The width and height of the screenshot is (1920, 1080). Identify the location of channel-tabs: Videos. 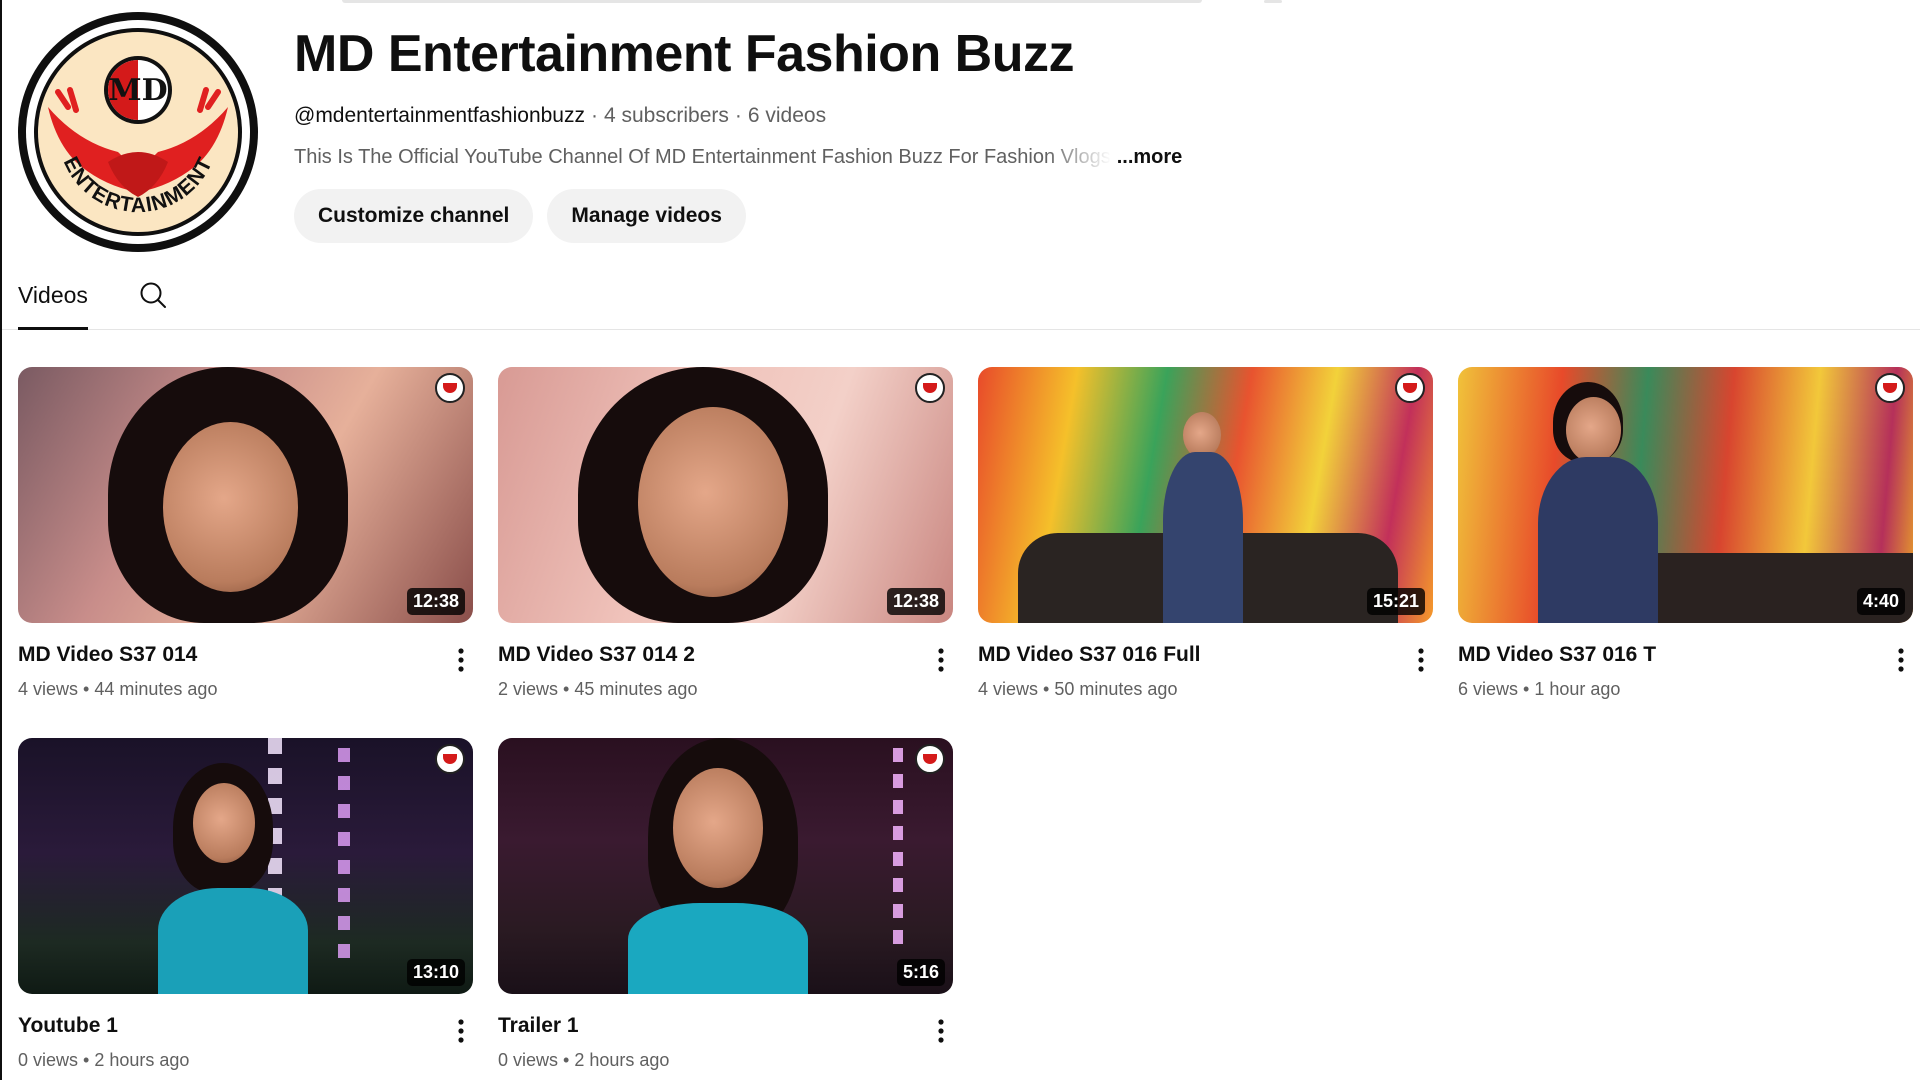
(961, 296).